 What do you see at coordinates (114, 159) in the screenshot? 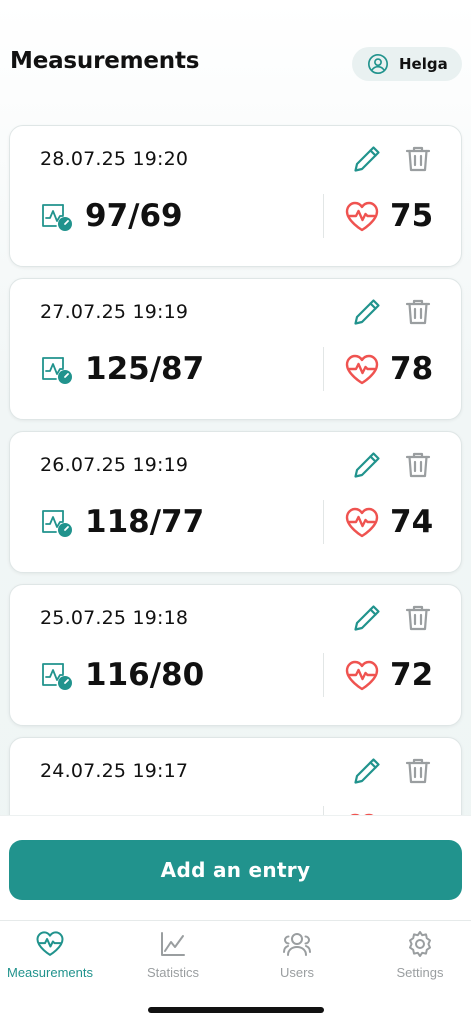
I see `measurement-date: 28.07.25 19:20` at bounding box center [114, 159].